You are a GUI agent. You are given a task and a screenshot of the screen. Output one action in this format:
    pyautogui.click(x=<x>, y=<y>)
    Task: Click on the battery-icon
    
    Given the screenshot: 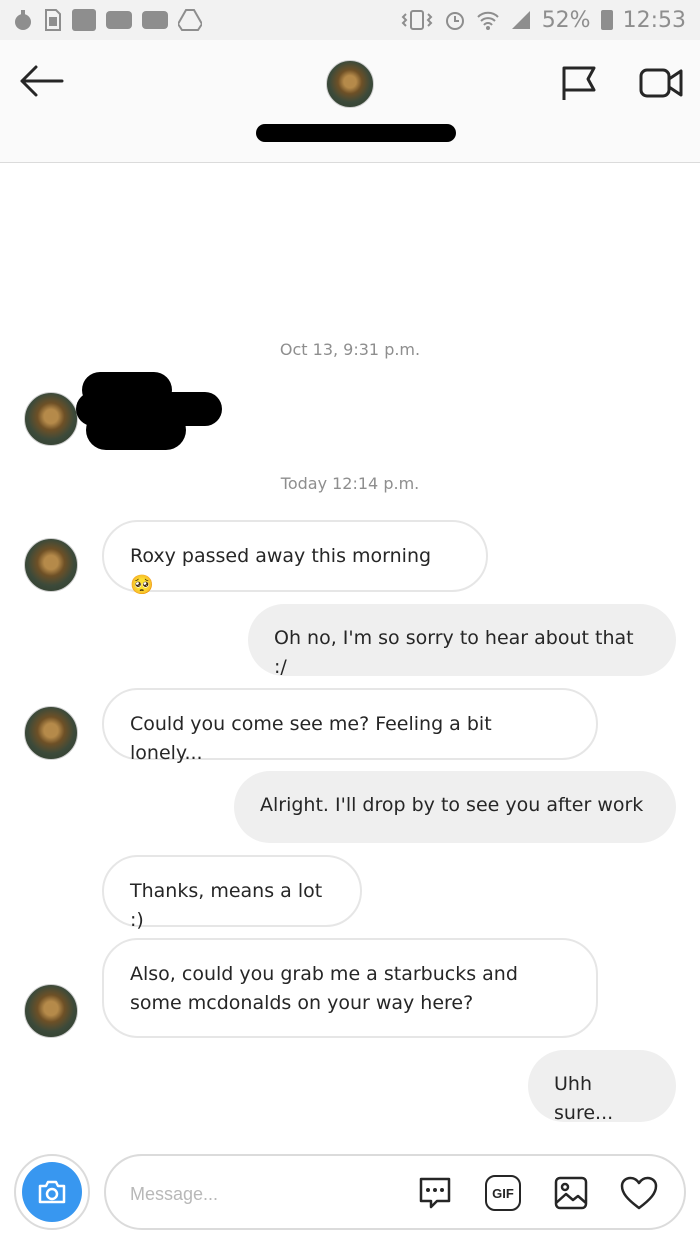 What is the action you would take?
    pyautogui.click(x=606, y=20)
    